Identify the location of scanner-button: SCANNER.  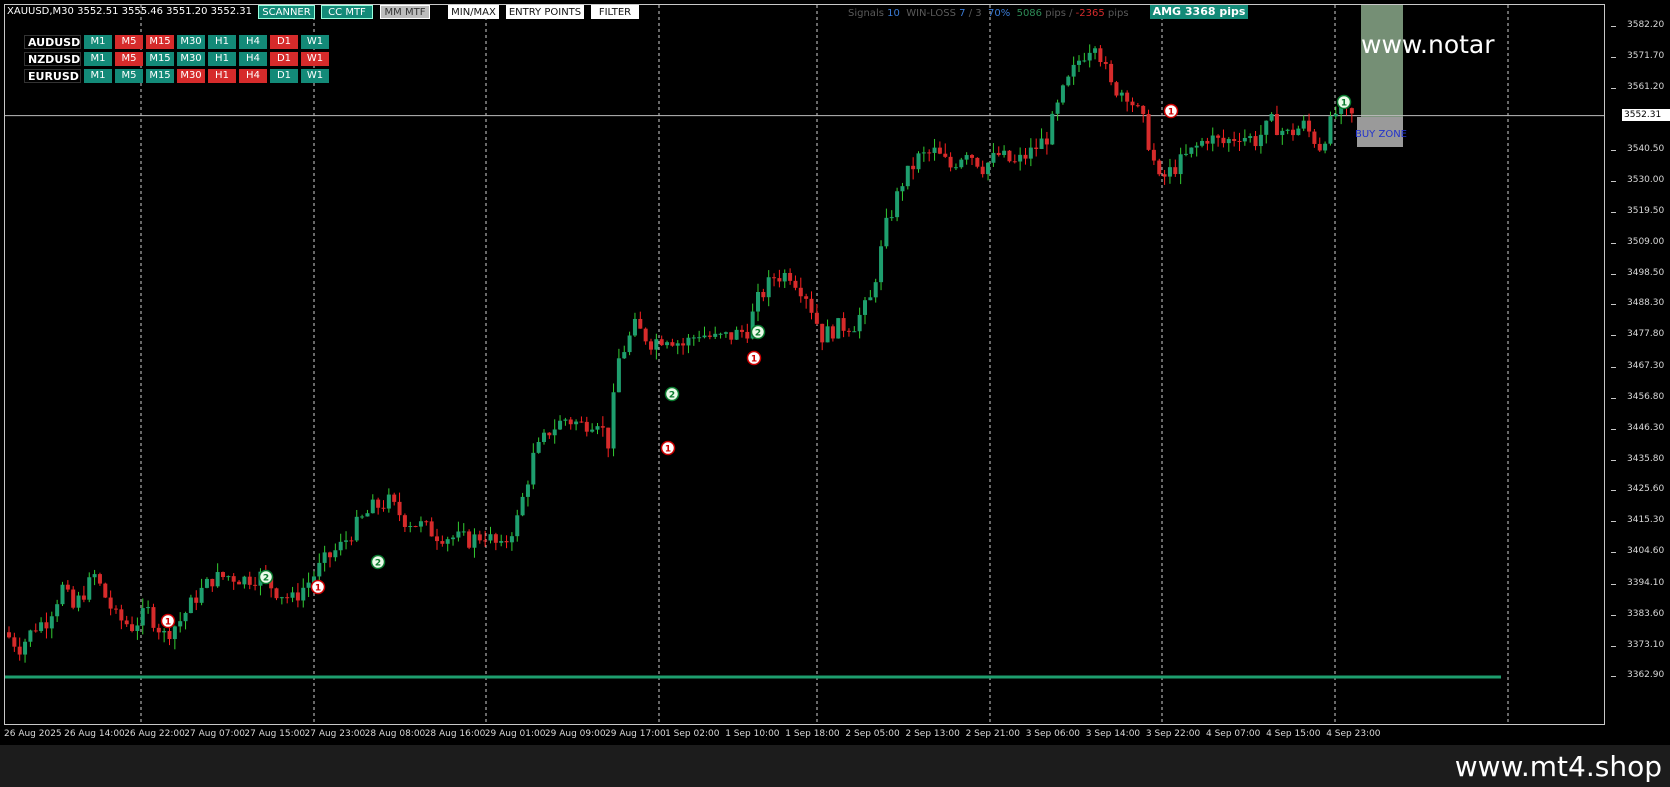
(286, 12).